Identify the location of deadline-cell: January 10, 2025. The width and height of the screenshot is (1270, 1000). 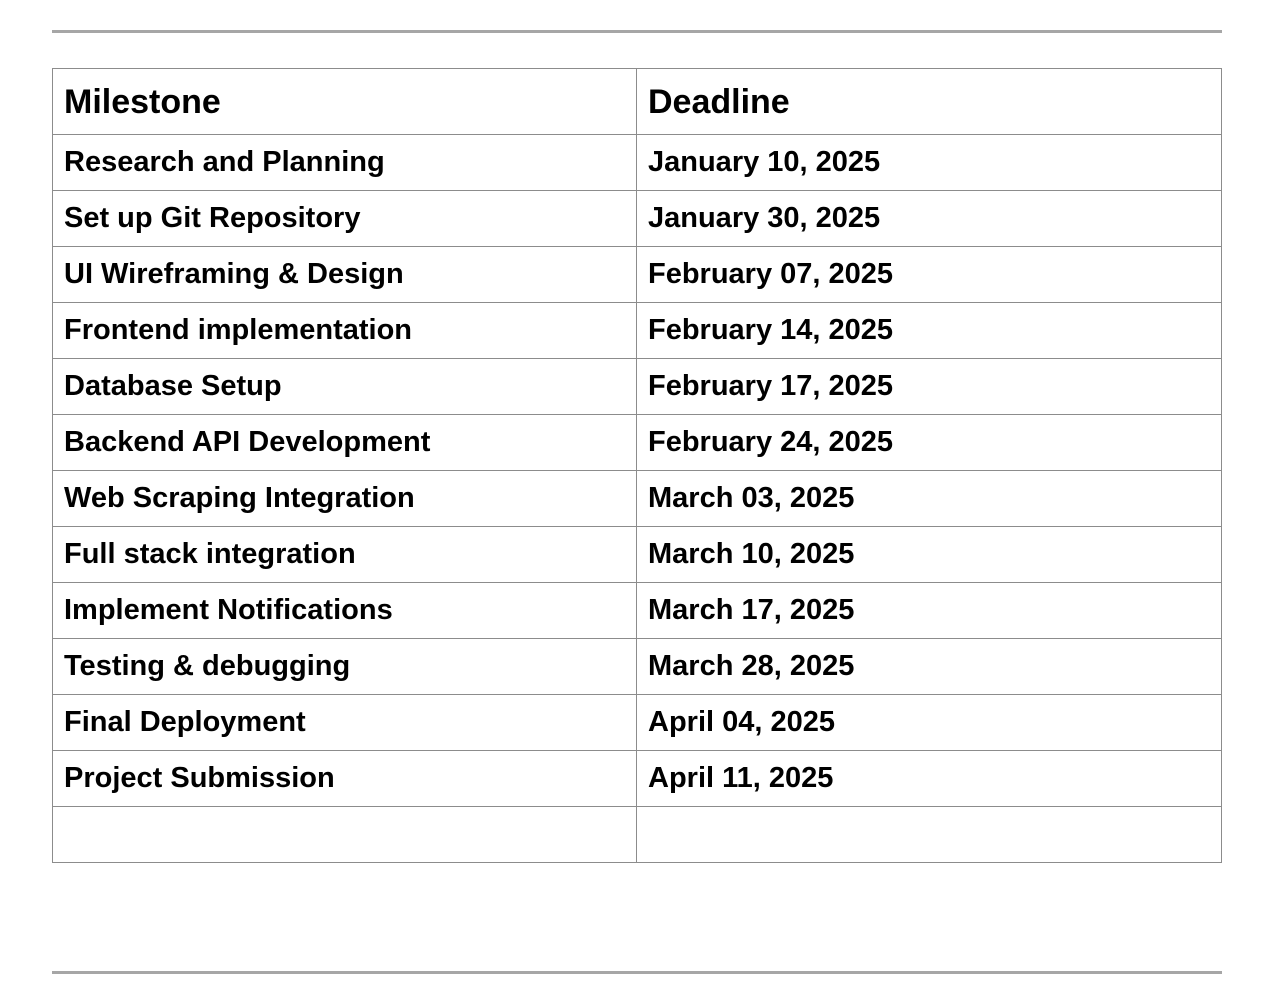
(929, 162).